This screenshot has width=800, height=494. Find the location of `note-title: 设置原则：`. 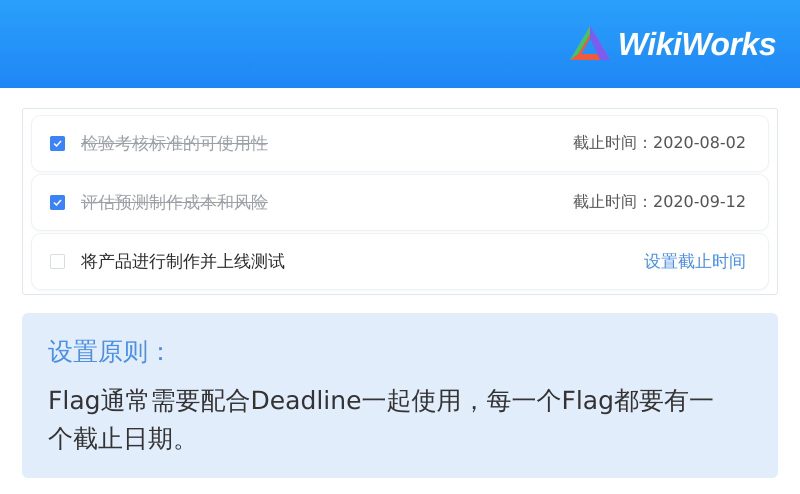

note-title: 设置原则： is located at coordinates (111, 352).